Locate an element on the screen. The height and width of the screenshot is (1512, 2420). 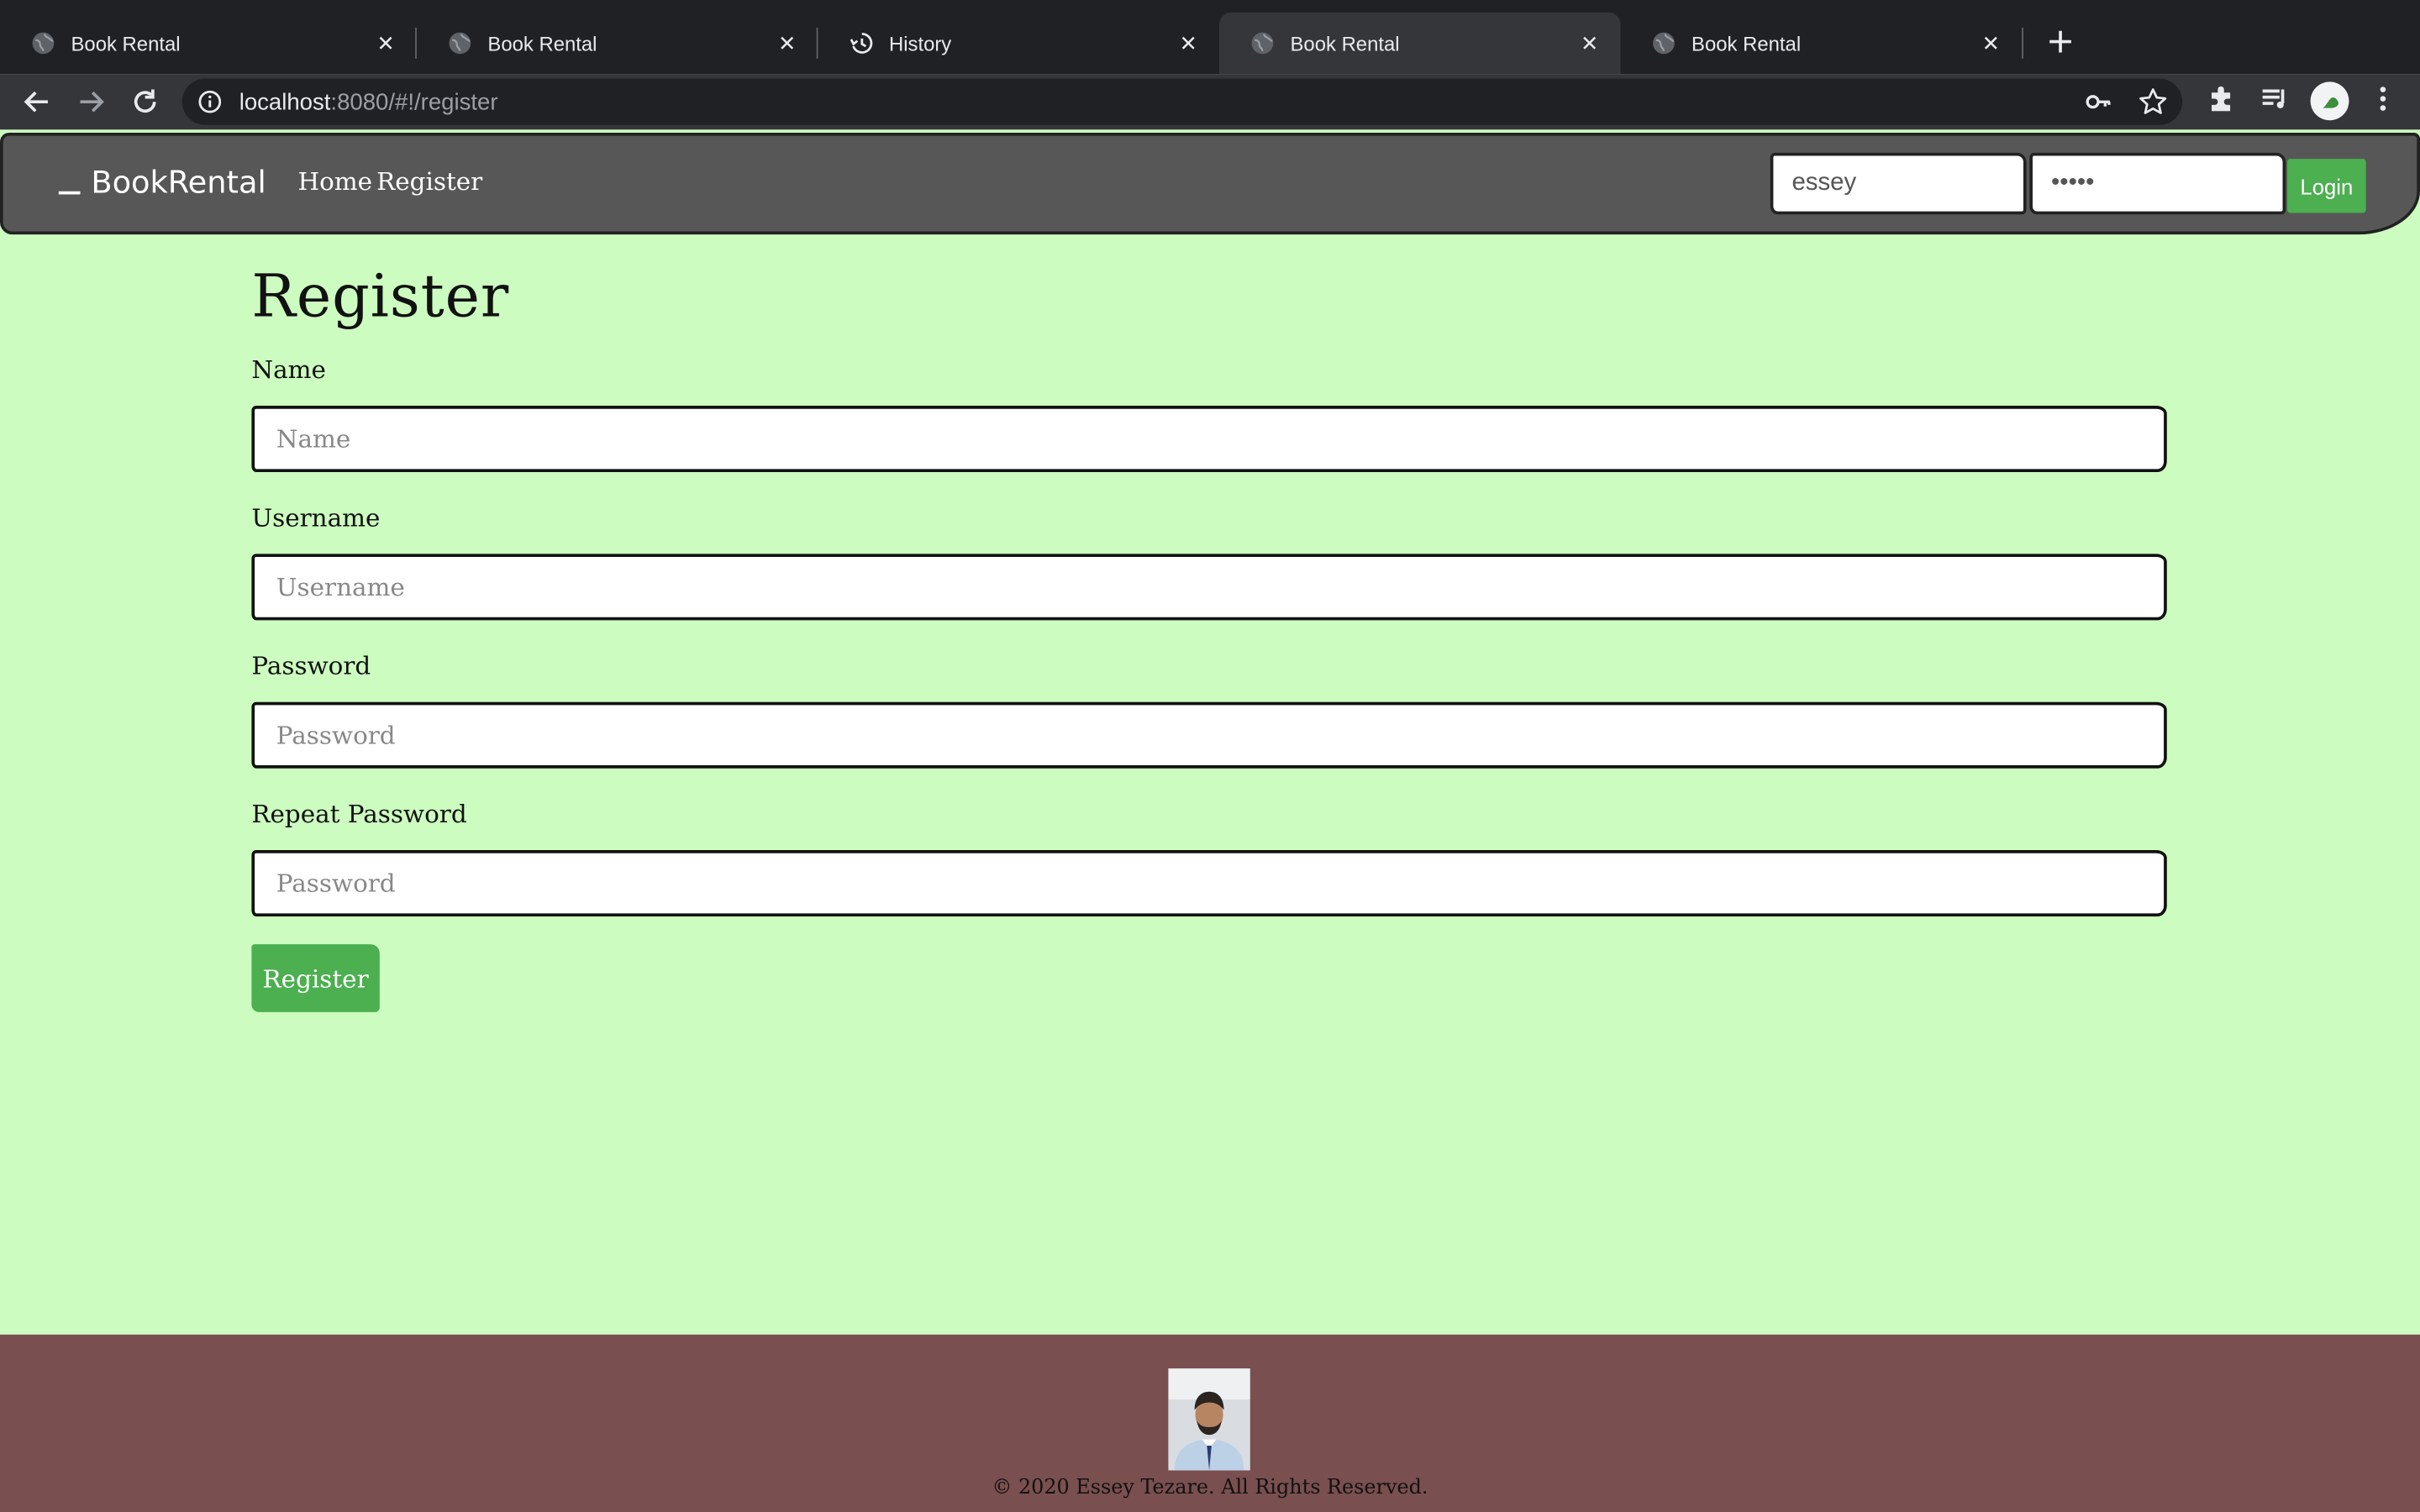
name-label: Name is located at coordinates (288, 369).